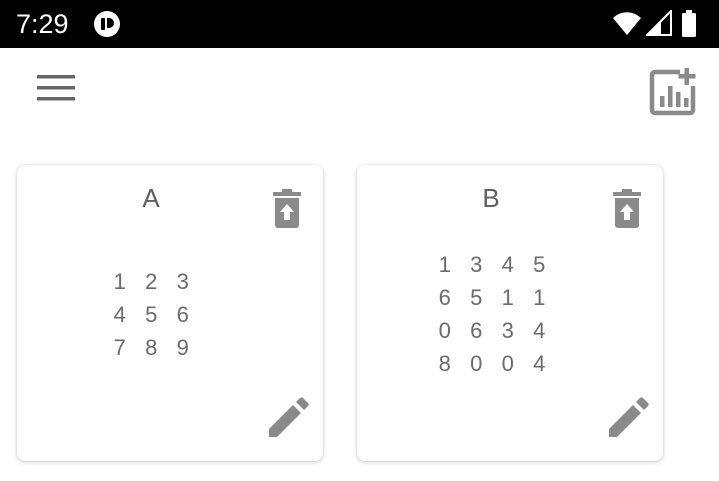 This screenshot has height=481, width=719. I want to click on menu-button, so click(56, 88).